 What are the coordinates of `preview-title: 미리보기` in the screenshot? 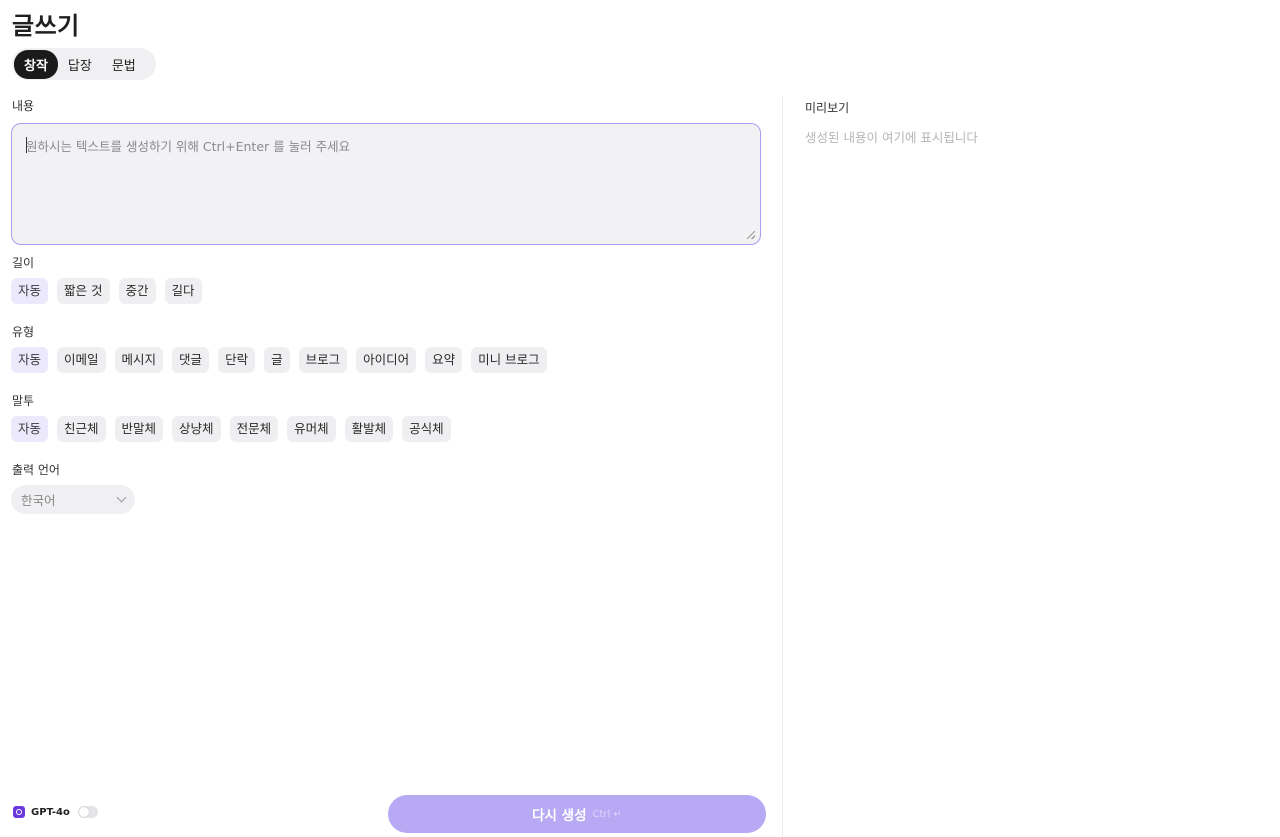 It's located at (827, 108).